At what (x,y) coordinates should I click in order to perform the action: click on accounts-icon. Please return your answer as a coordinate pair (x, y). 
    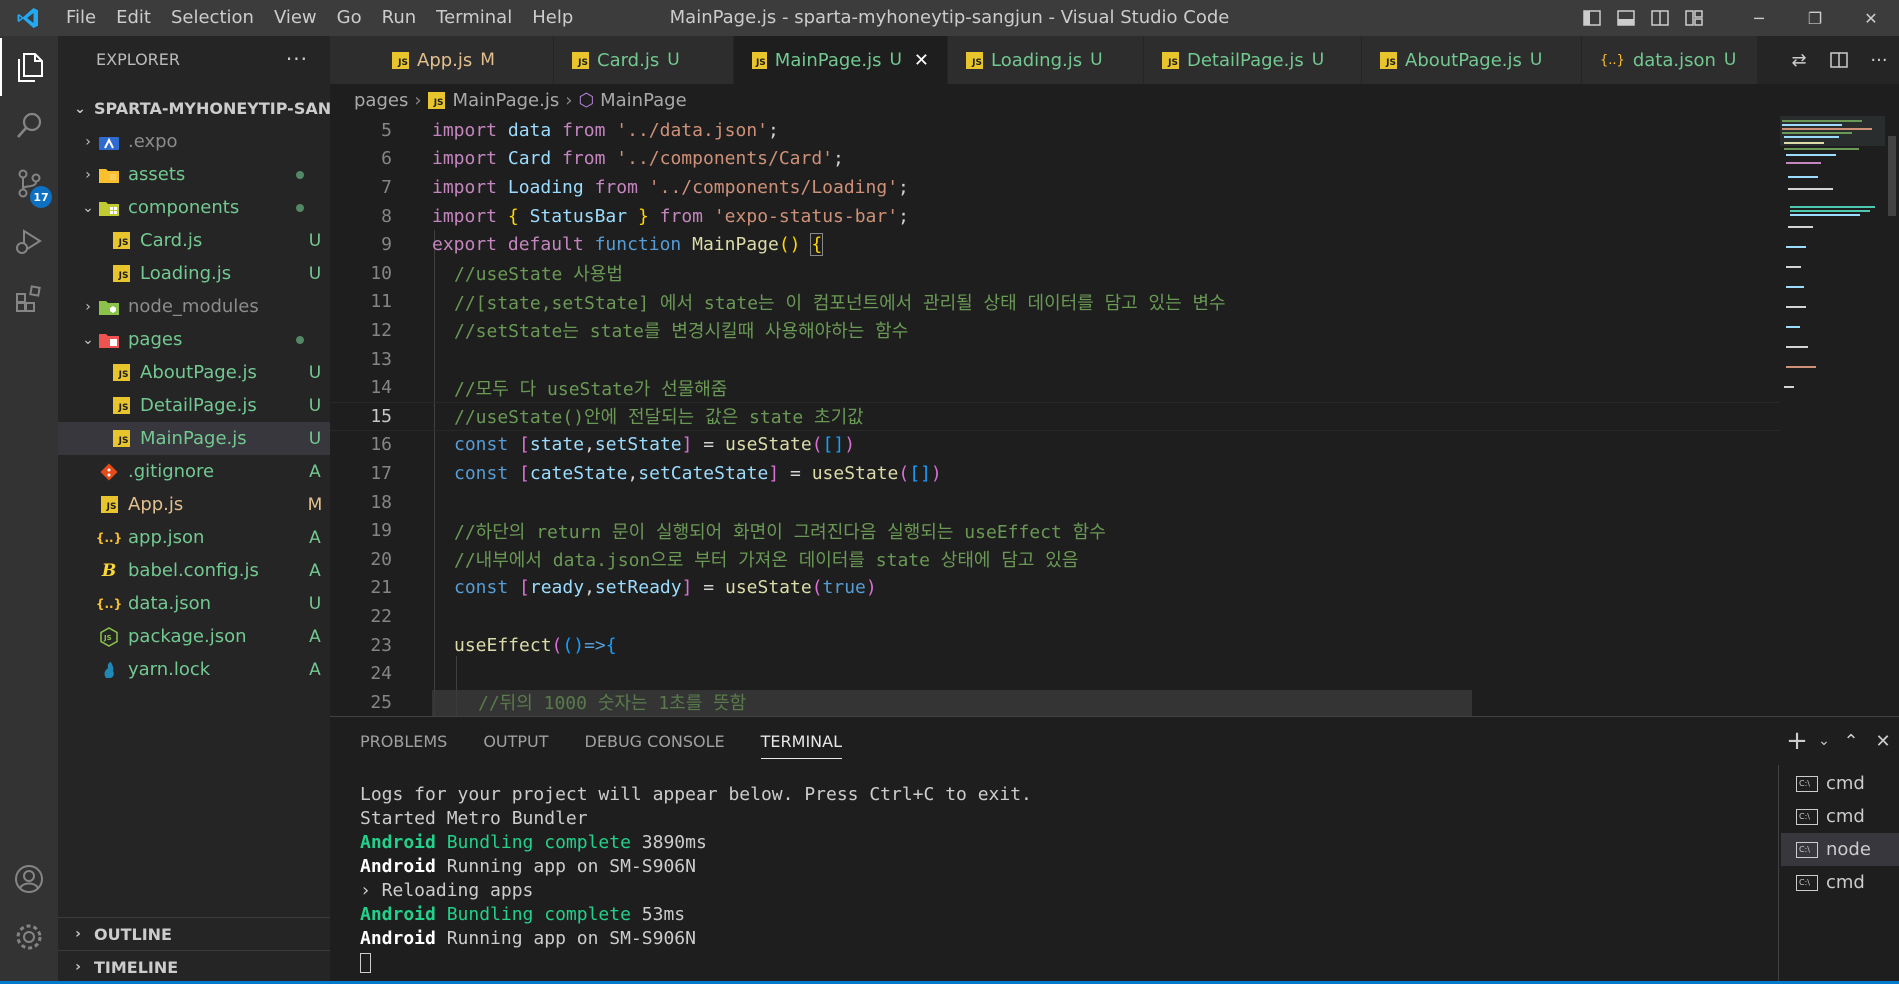
    Looking at the image, I should click on (29, 879).